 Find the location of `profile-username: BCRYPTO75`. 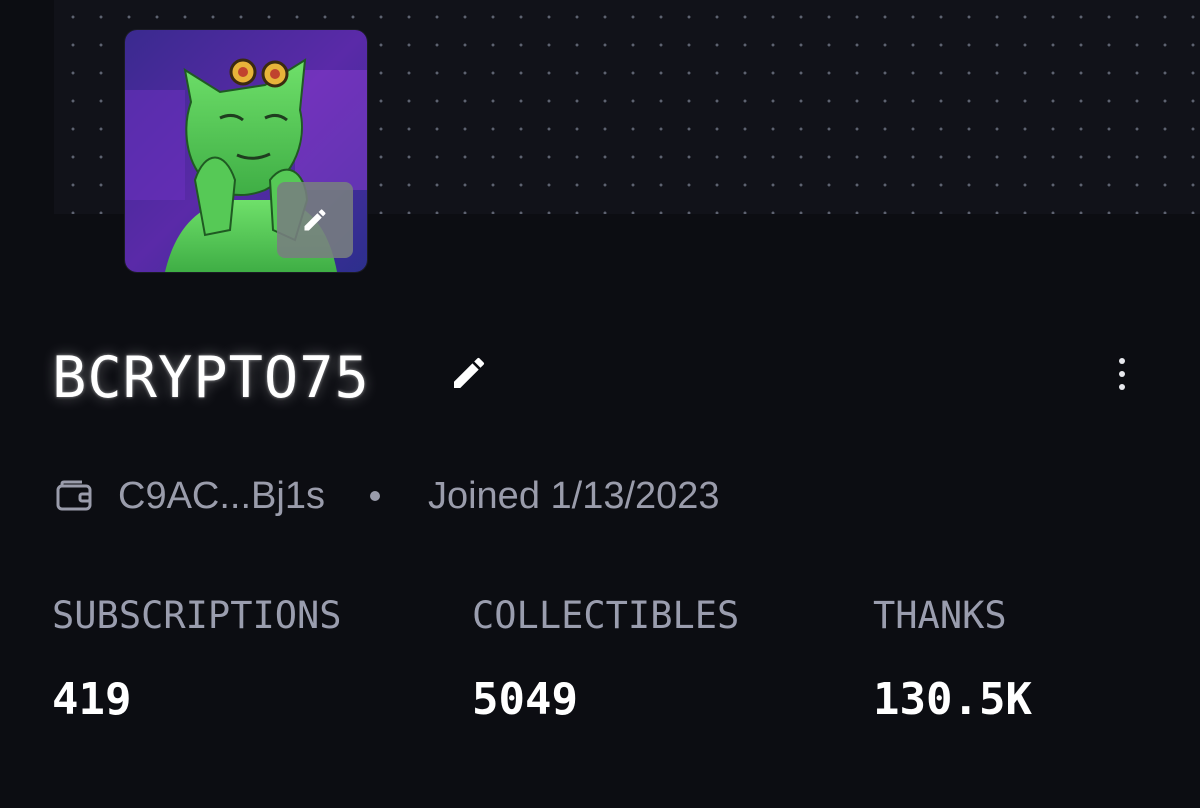

profile-username: BCRYPTO75 is located at coordinates (211, 378).